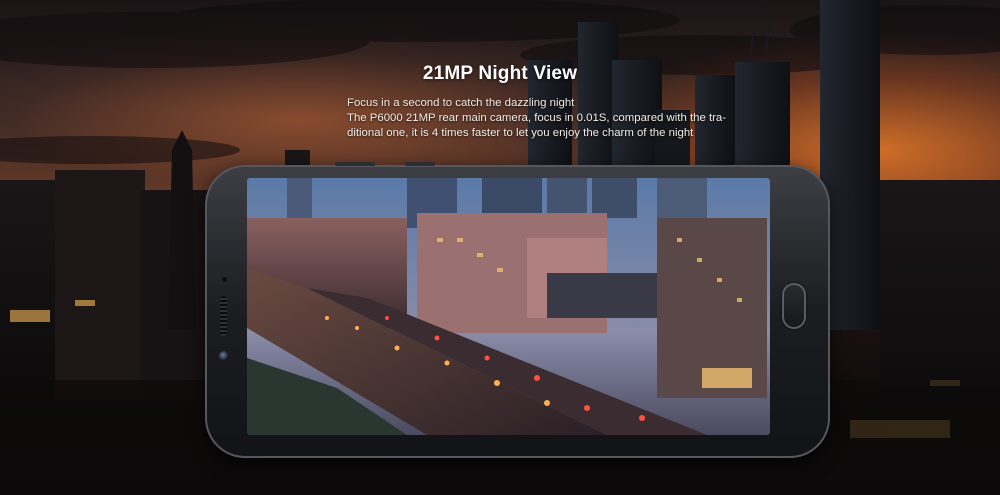 This screenshot has height=495, width=1000. What do you see at coordinates (224, 356) in the screenshot?
I see `camera-icon` at bounding box center [224, 356].